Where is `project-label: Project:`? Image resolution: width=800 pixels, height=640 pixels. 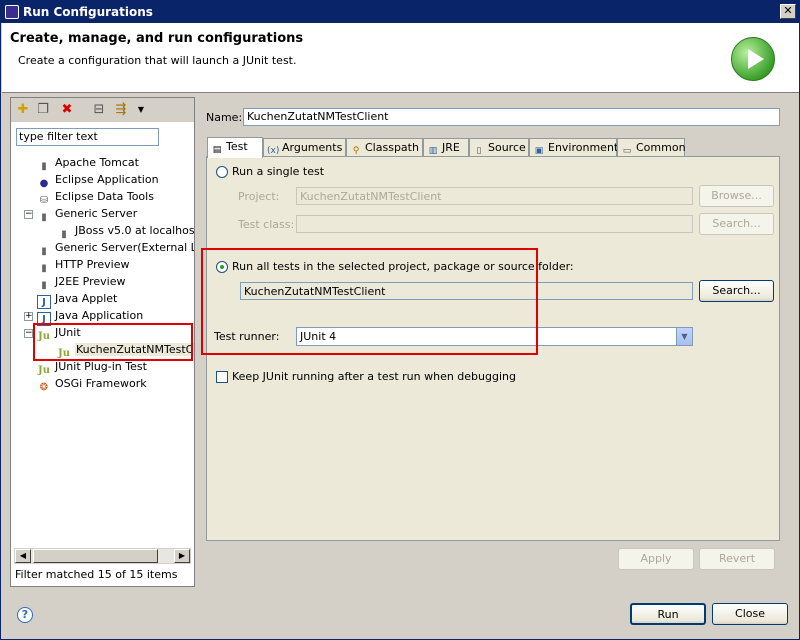 project-label: Project: is located at coordinates (259, 196).